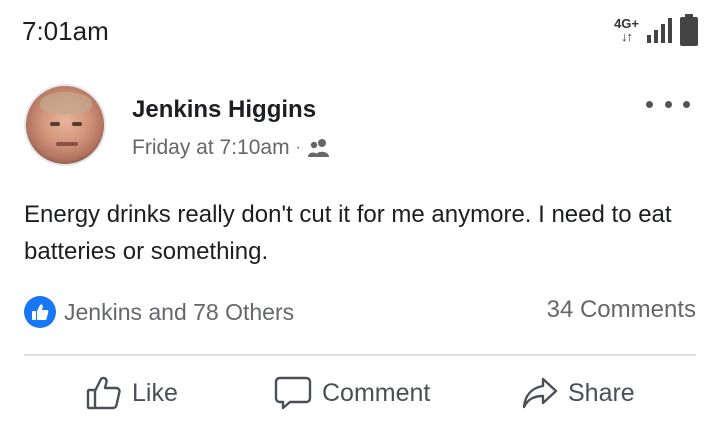 Image resolution: width=720 pixels, height=434 pixels. I want to click on network-type-indicator: 4G+ ↓↑, so click(626, 30).